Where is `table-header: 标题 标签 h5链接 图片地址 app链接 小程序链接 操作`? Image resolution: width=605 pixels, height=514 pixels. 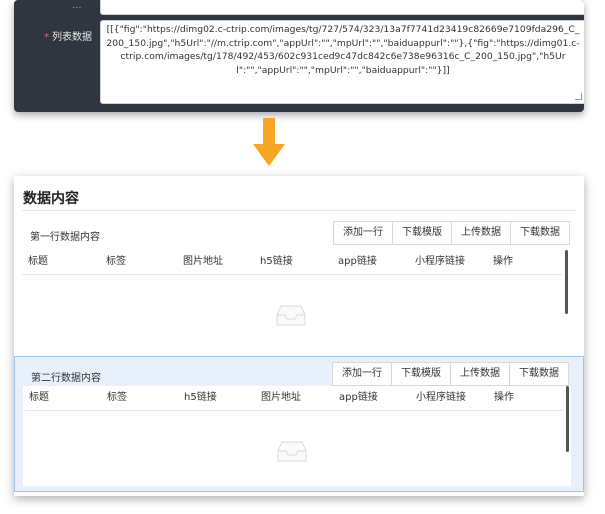
table-header: 标题 标签 h5链接 图片地址 app链接 小程序链接 操作 is located at coordinates (293, 398).